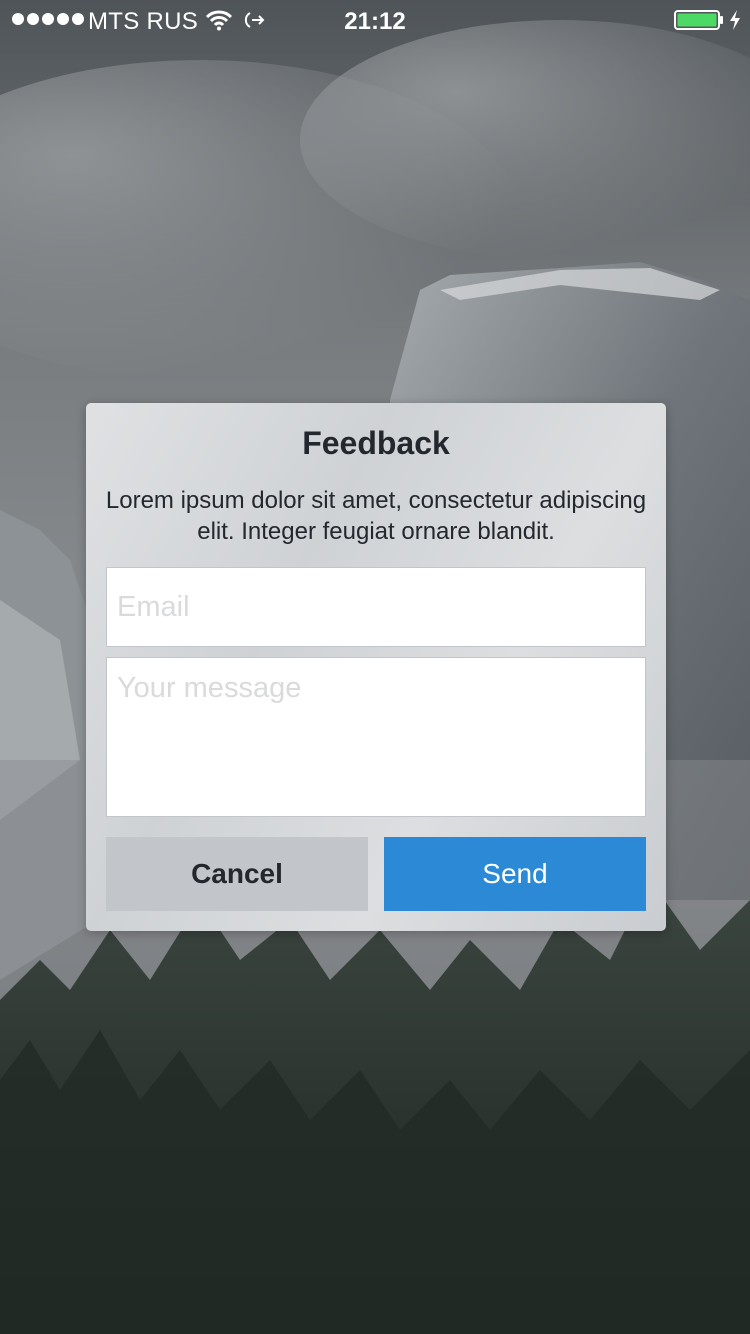 The image size is (750, 1334). Describe the element at coordinates (735, 20) in the screenshot. I see `charging-bolt-icon` at that location.